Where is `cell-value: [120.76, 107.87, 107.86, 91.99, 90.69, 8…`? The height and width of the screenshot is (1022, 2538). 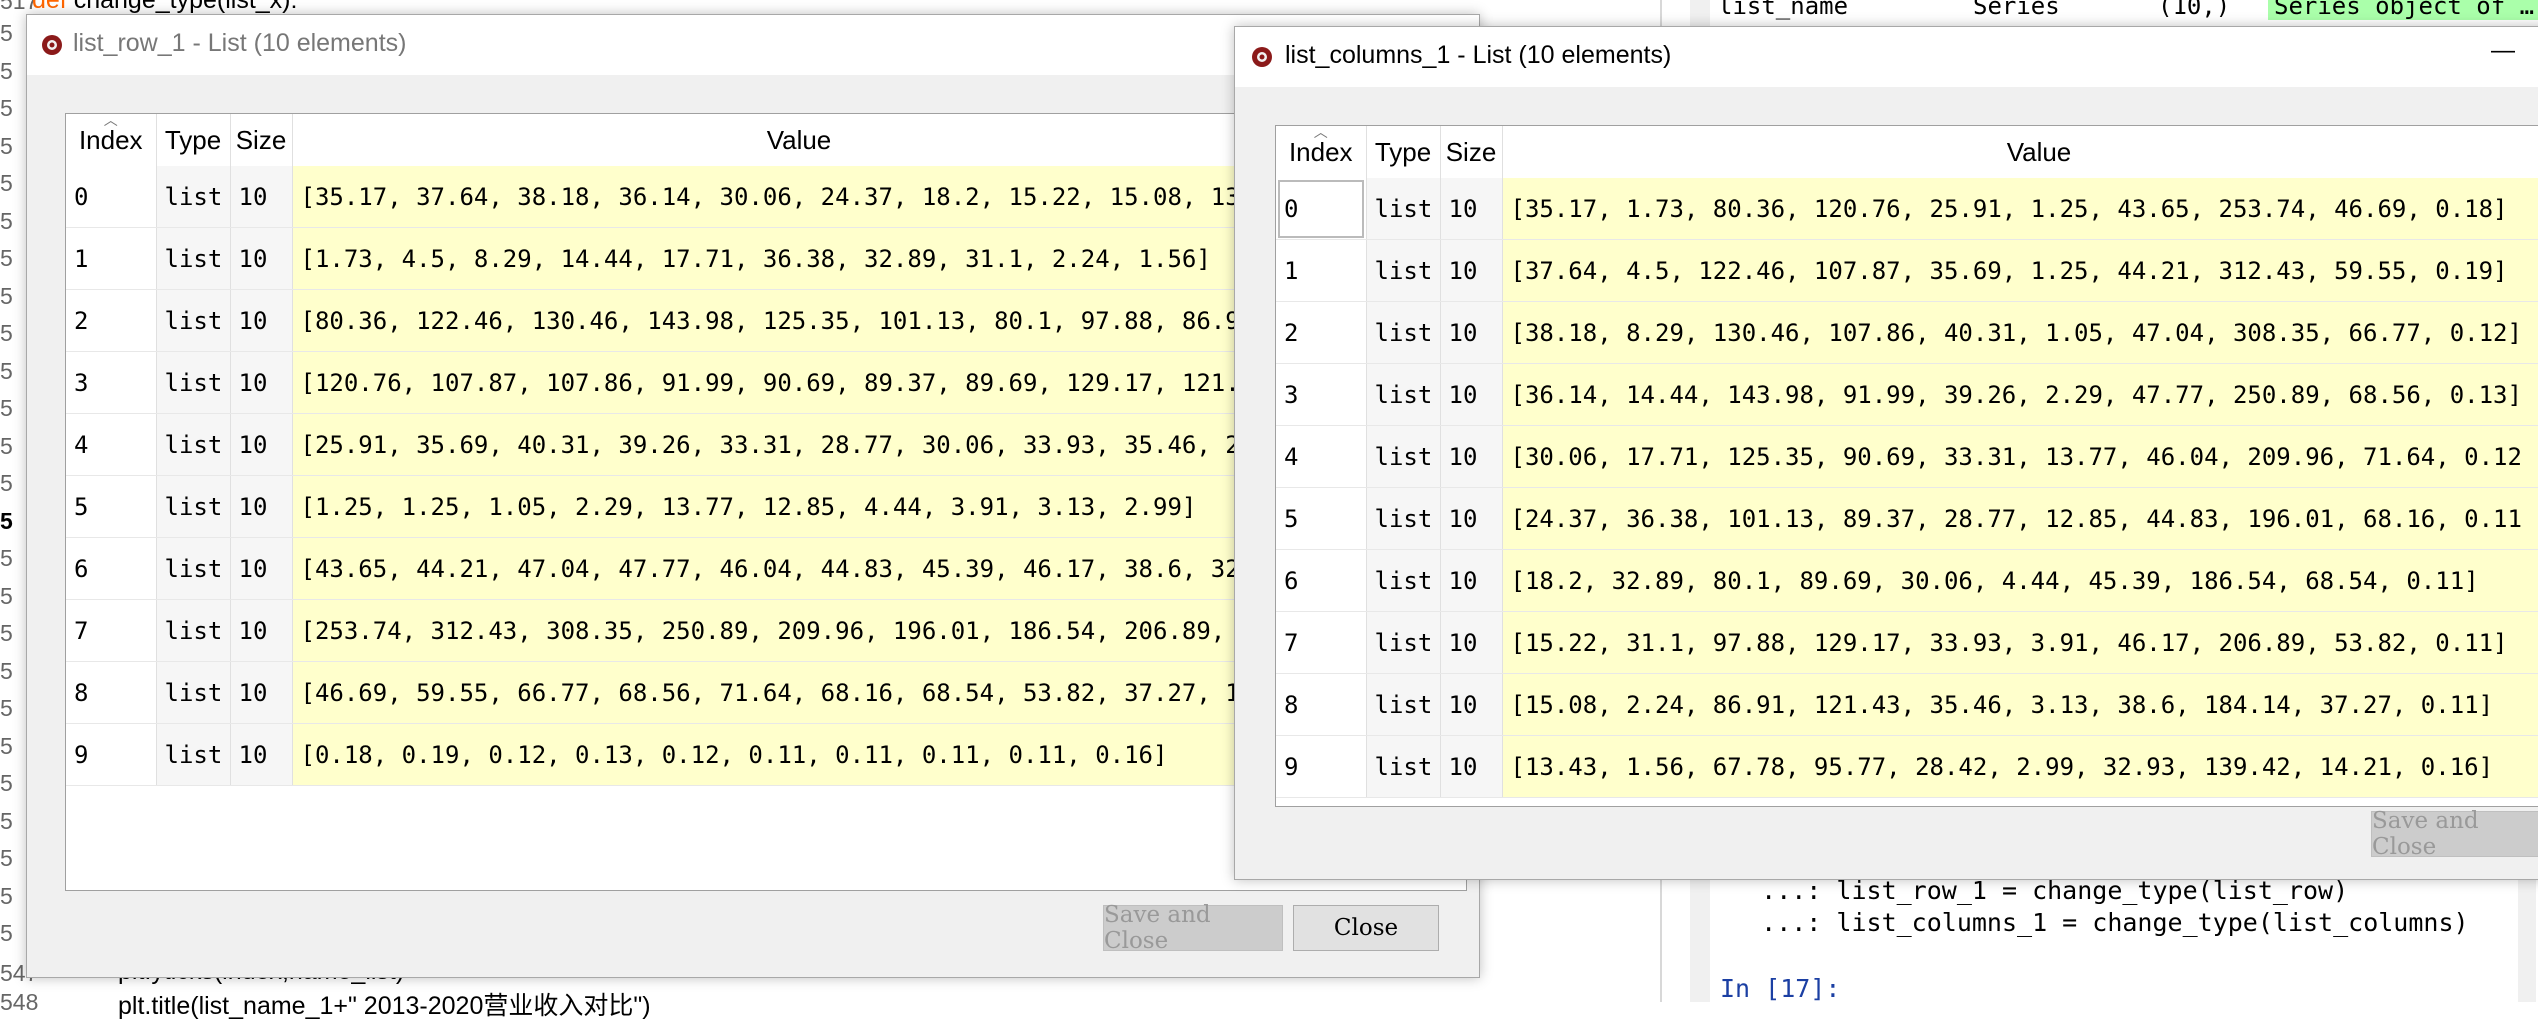 cell-value: [120.76, 107.87, 107.86, 91.99, 90.69, 8… is located at coordinates (799, 382).